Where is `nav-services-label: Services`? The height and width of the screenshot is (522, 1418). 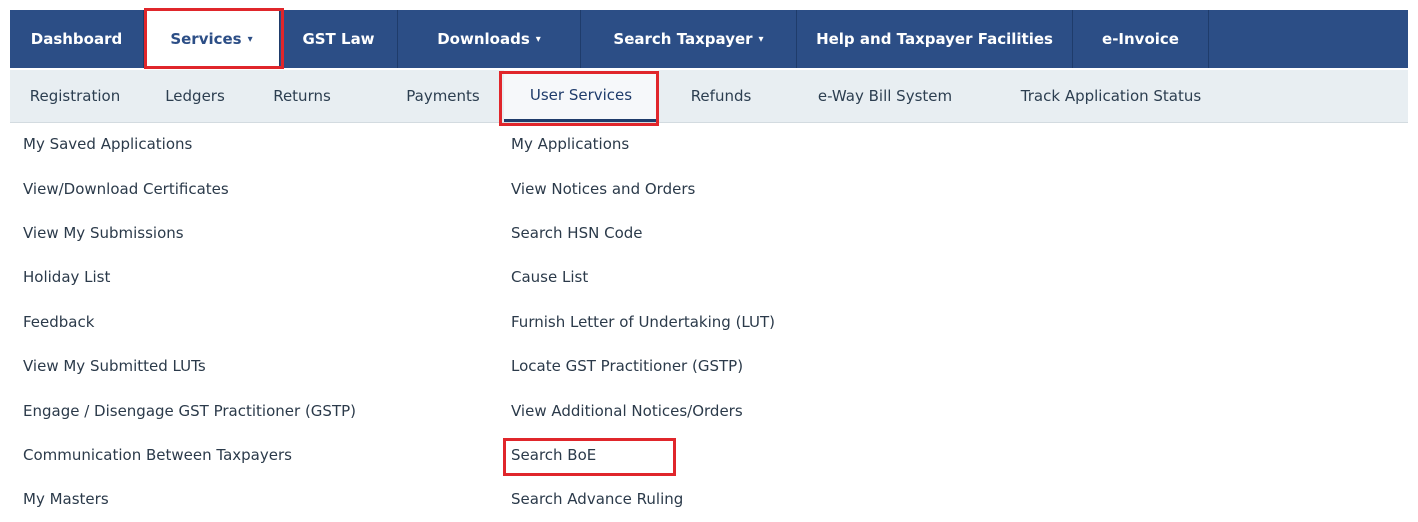 nav-services-label: Services is located at coordinates (206, 39).